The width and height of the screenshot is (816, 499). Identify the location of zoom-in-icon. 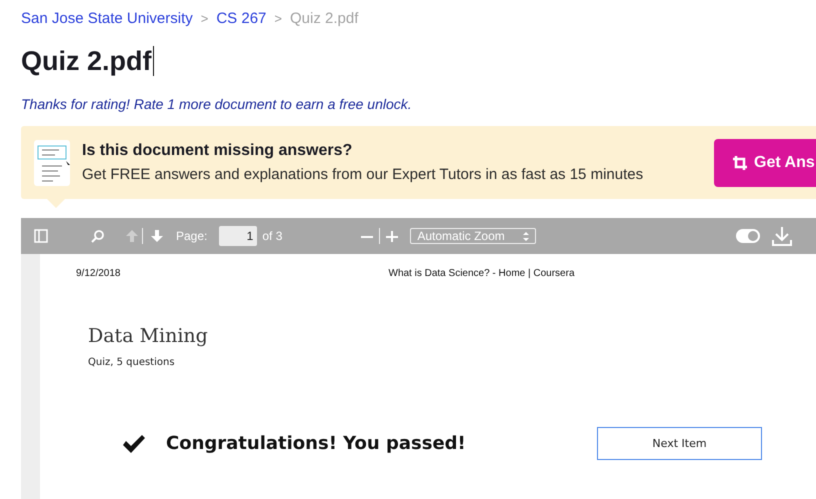
(392, 236).